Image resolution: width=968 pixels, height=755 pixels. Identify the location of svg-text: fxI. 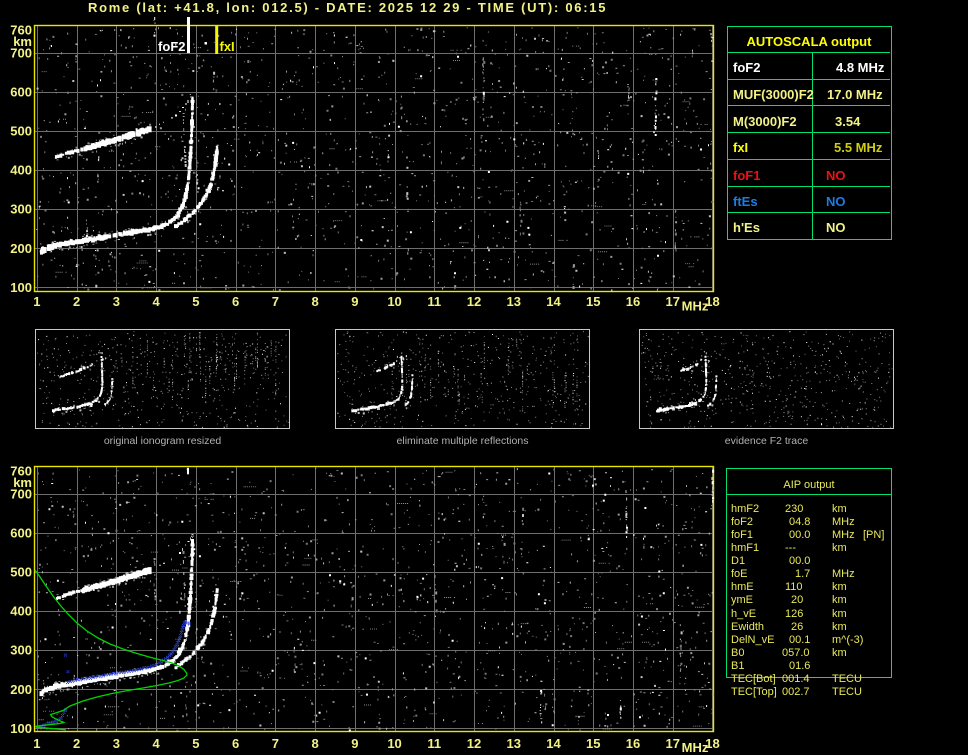
(227, 46).